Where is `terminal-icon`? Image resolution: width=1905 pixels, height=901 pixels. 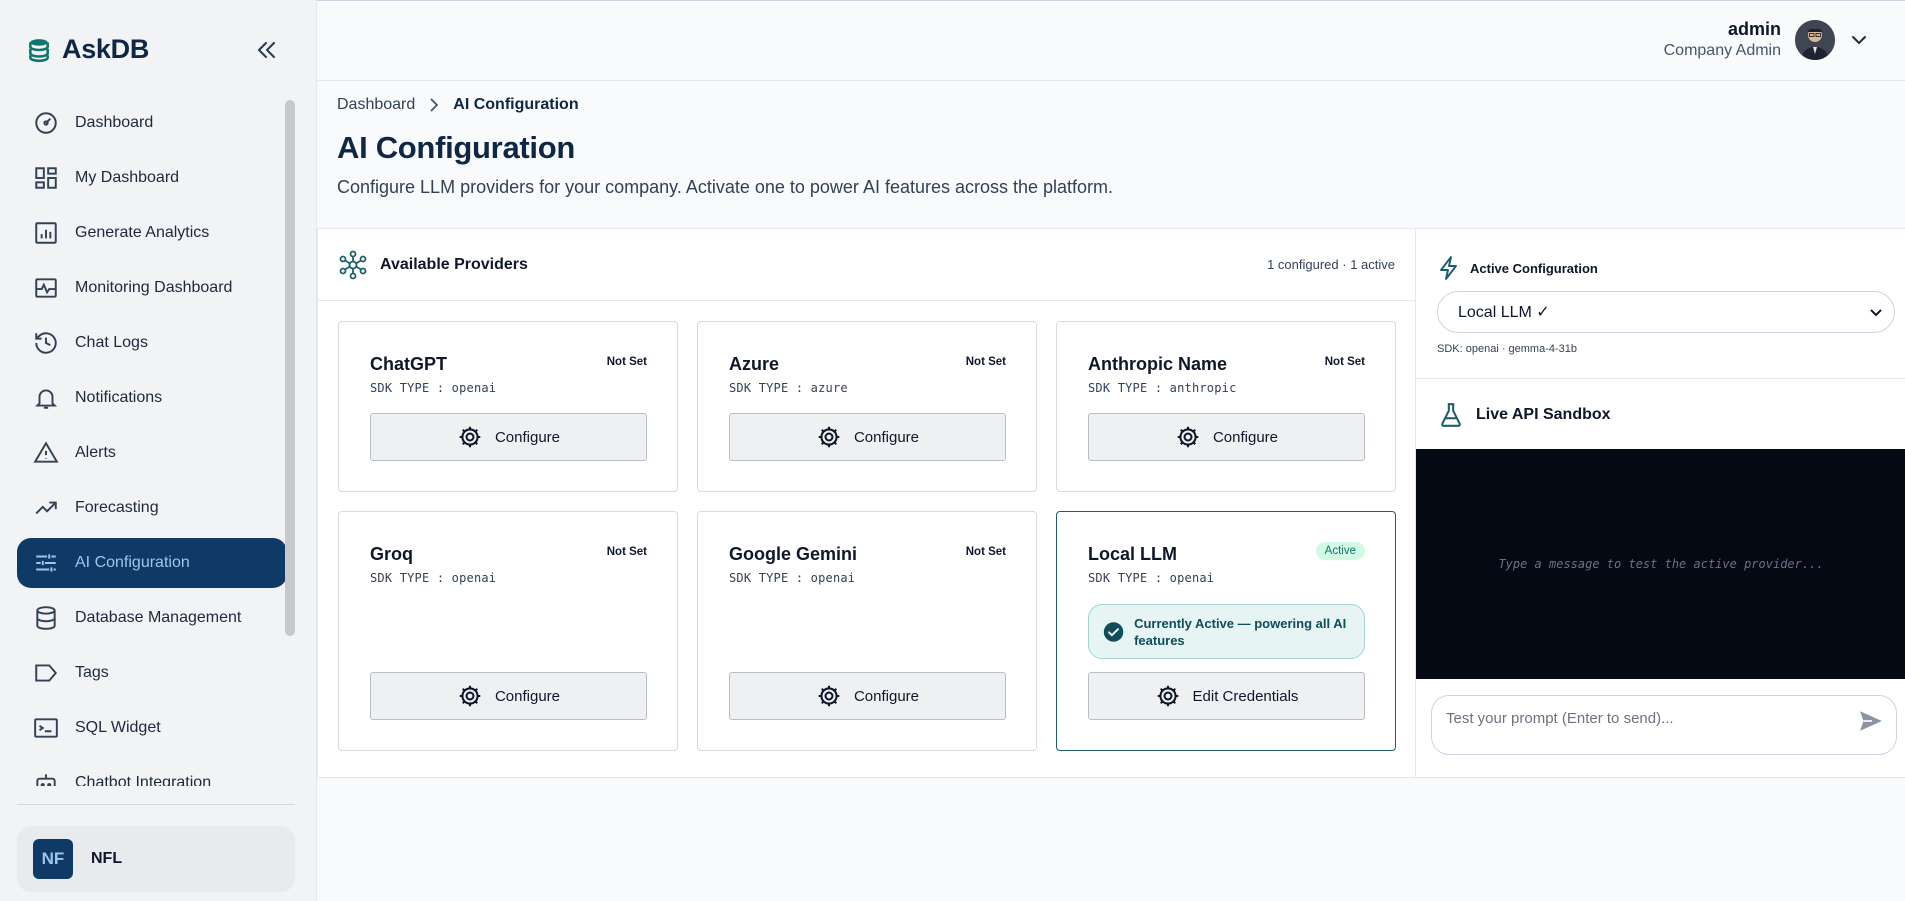
terminal-icon is located at coordinates (46, 728).